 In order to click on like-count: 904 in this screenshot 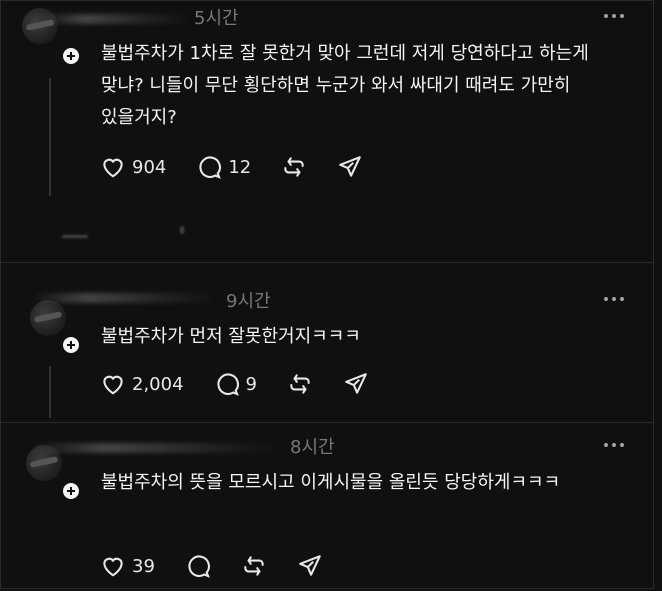, I will do `click(149, 167)`.